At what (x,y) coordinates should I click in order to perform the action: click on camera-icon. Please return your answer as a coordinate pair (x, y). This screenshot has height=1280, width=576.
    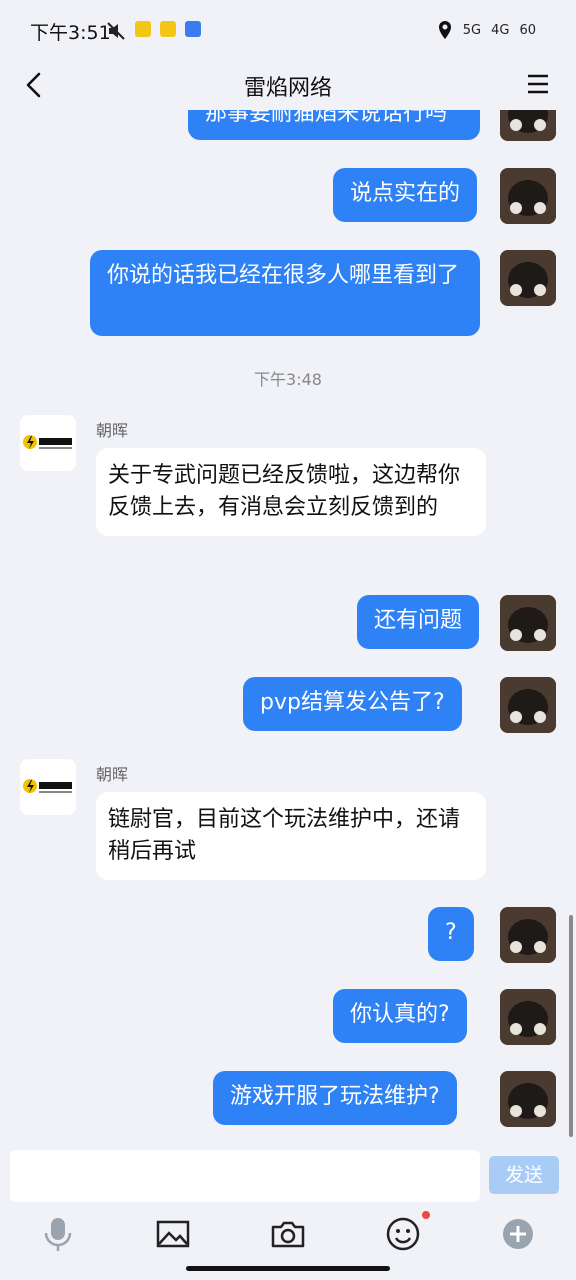
    Looking at the image, I should click on (288, 1234).